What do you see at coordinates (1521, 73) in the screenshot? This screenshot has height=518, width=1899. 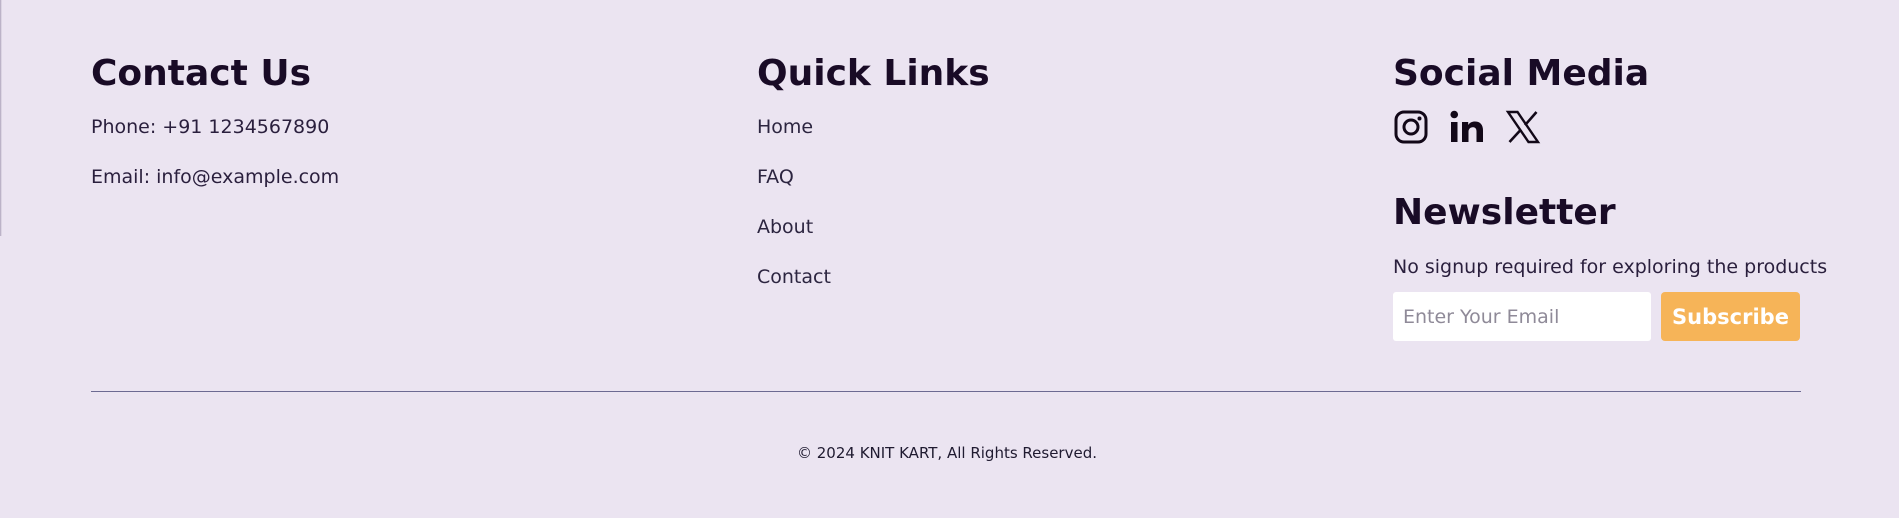 I see `social-media-heading: Social Media` at bounding box center [1521, 73].